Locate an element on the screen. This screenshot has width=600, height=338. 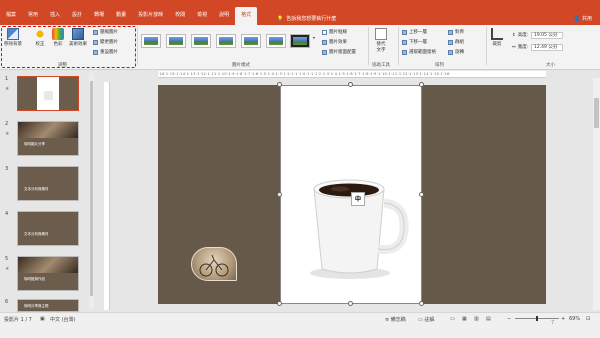
language-indicator: 中文 (台灣) is located at coordinates (63, 319).